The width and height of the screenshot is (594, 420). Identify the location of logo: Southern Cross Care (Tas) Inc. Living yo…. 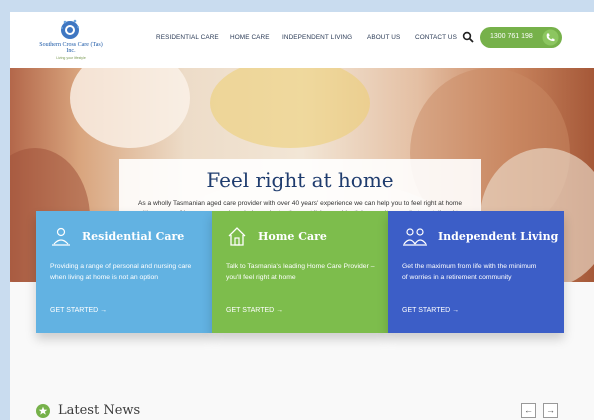
(71, 41).